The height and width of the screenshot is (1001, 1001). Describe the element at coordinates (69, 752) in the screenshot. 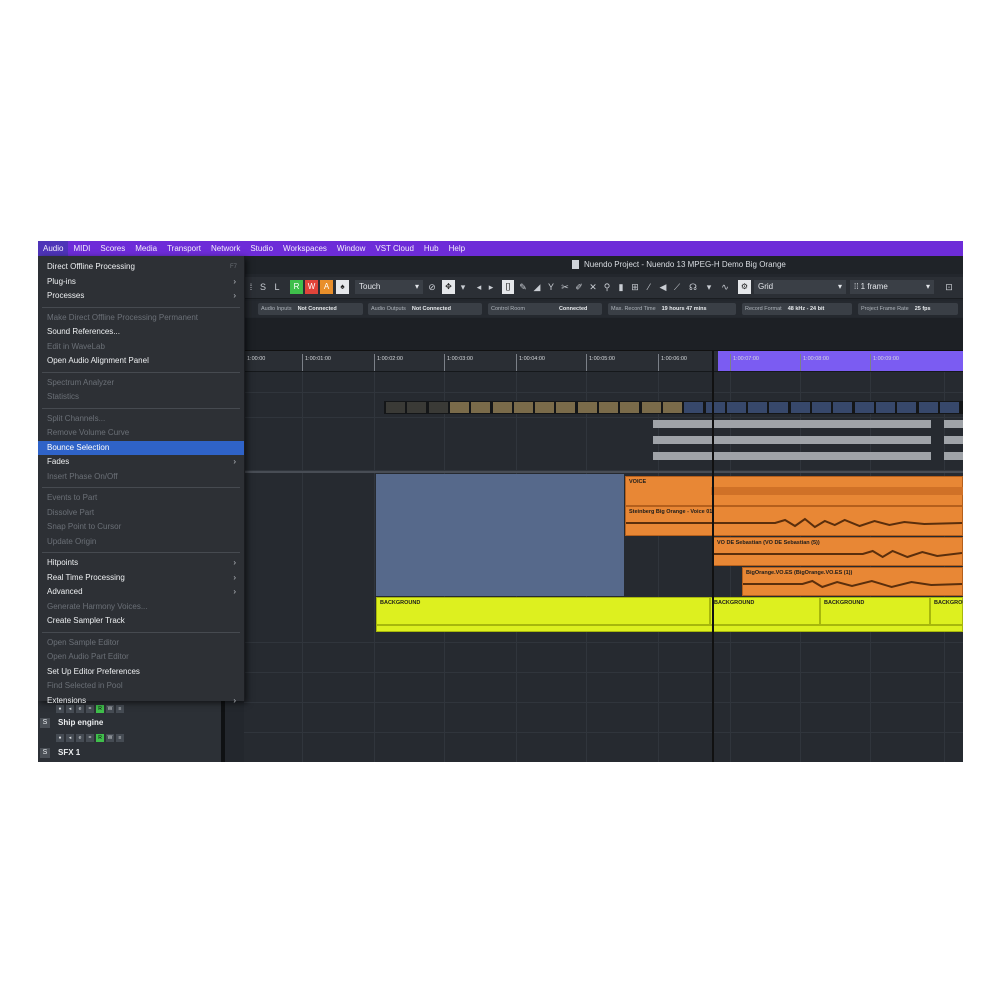

I see `track-name: SFX 1` at that location.